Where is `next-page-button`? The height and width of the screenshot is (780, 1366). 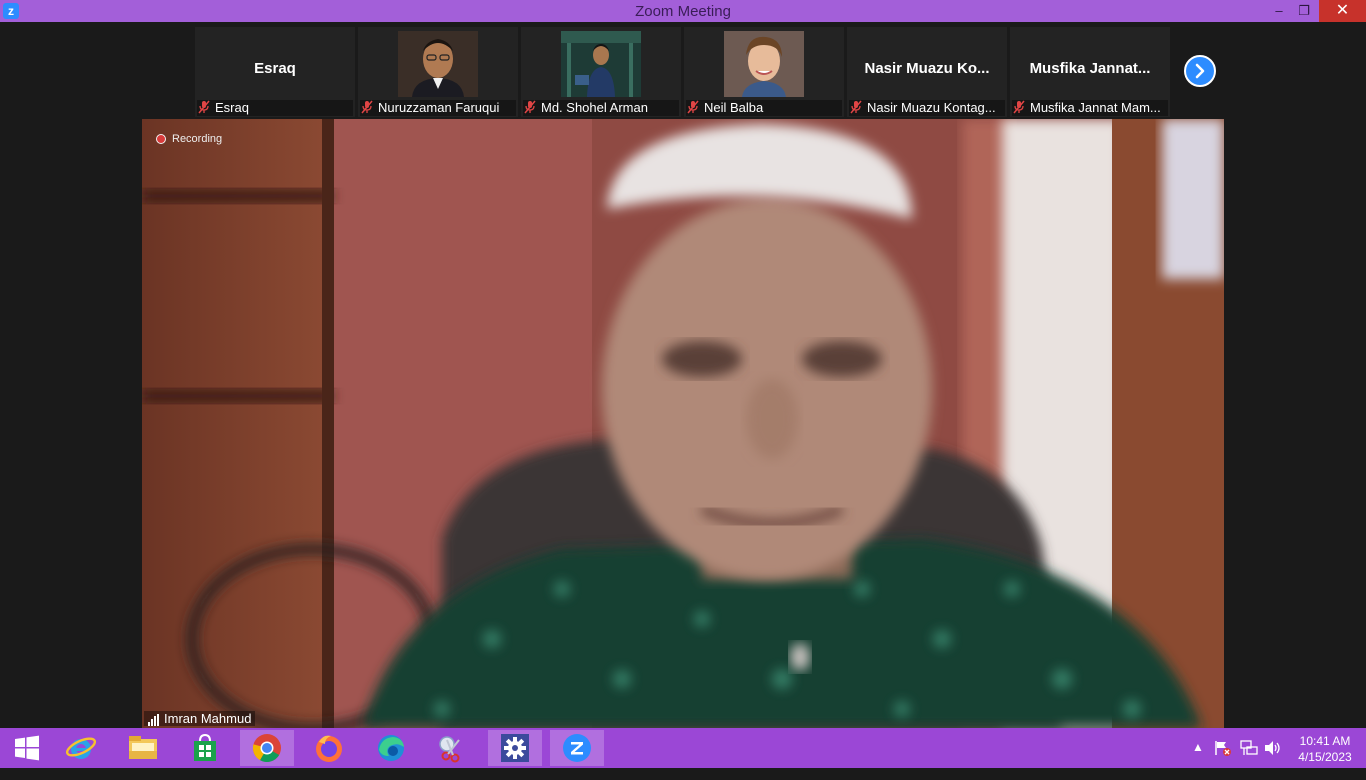
next-page-button is located at coordinates (1200, 71).